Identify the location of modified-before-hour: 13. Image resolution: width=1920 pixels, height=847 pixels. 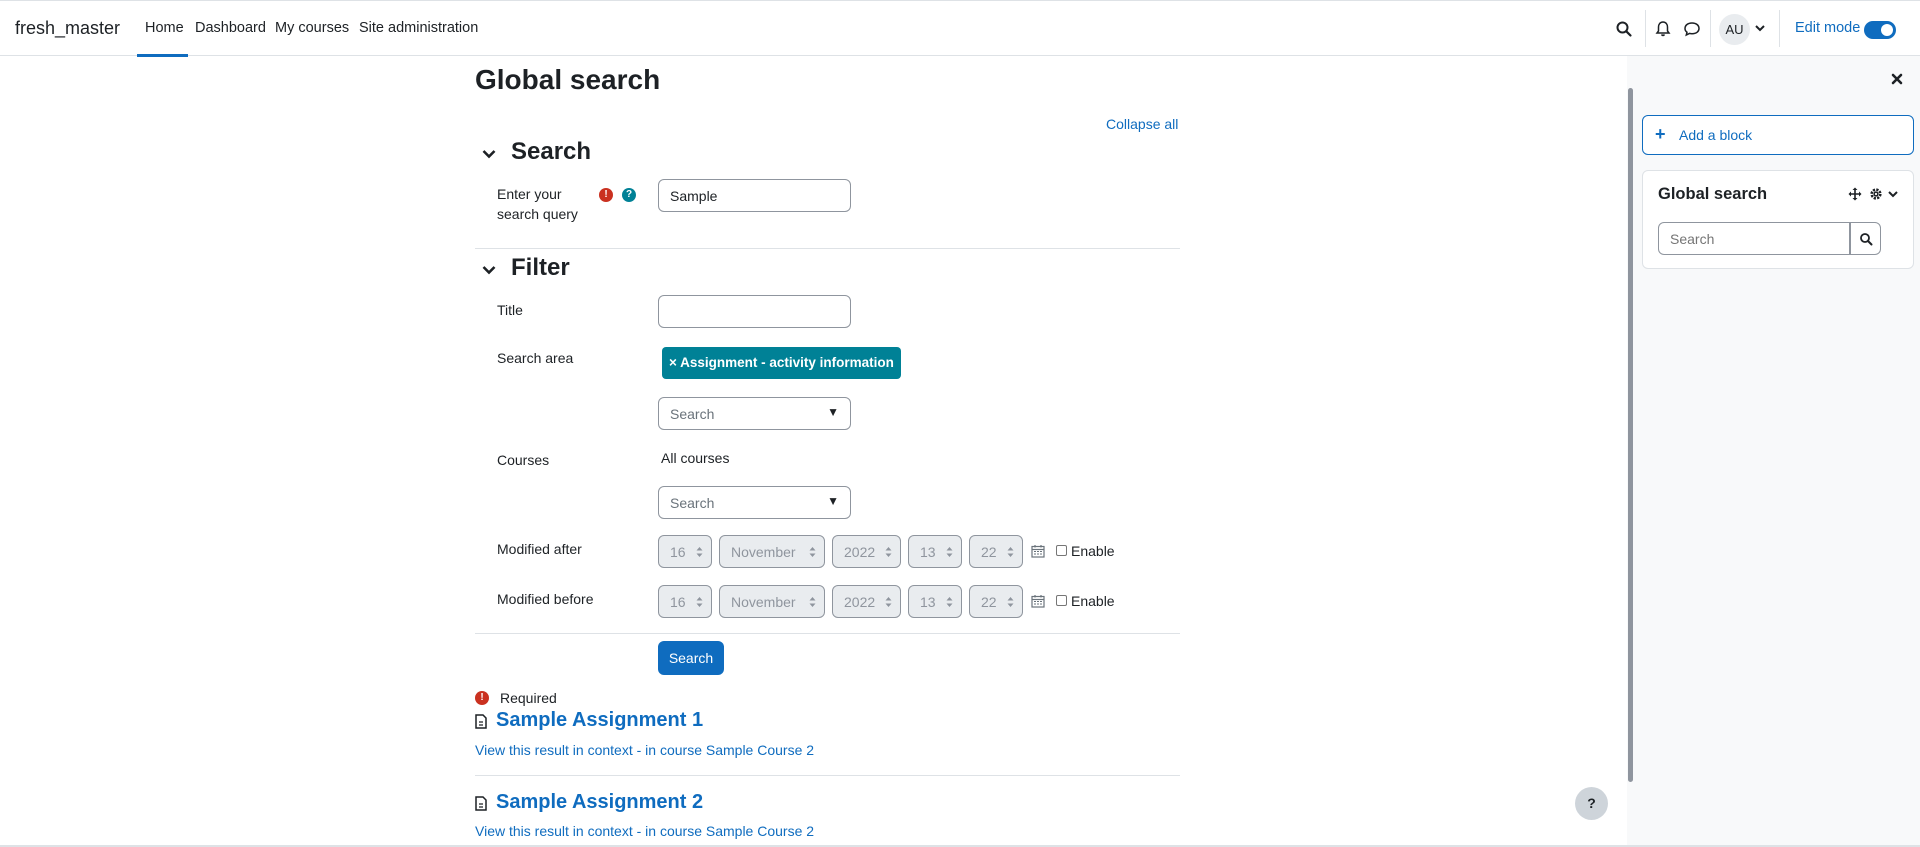
(935, 601).